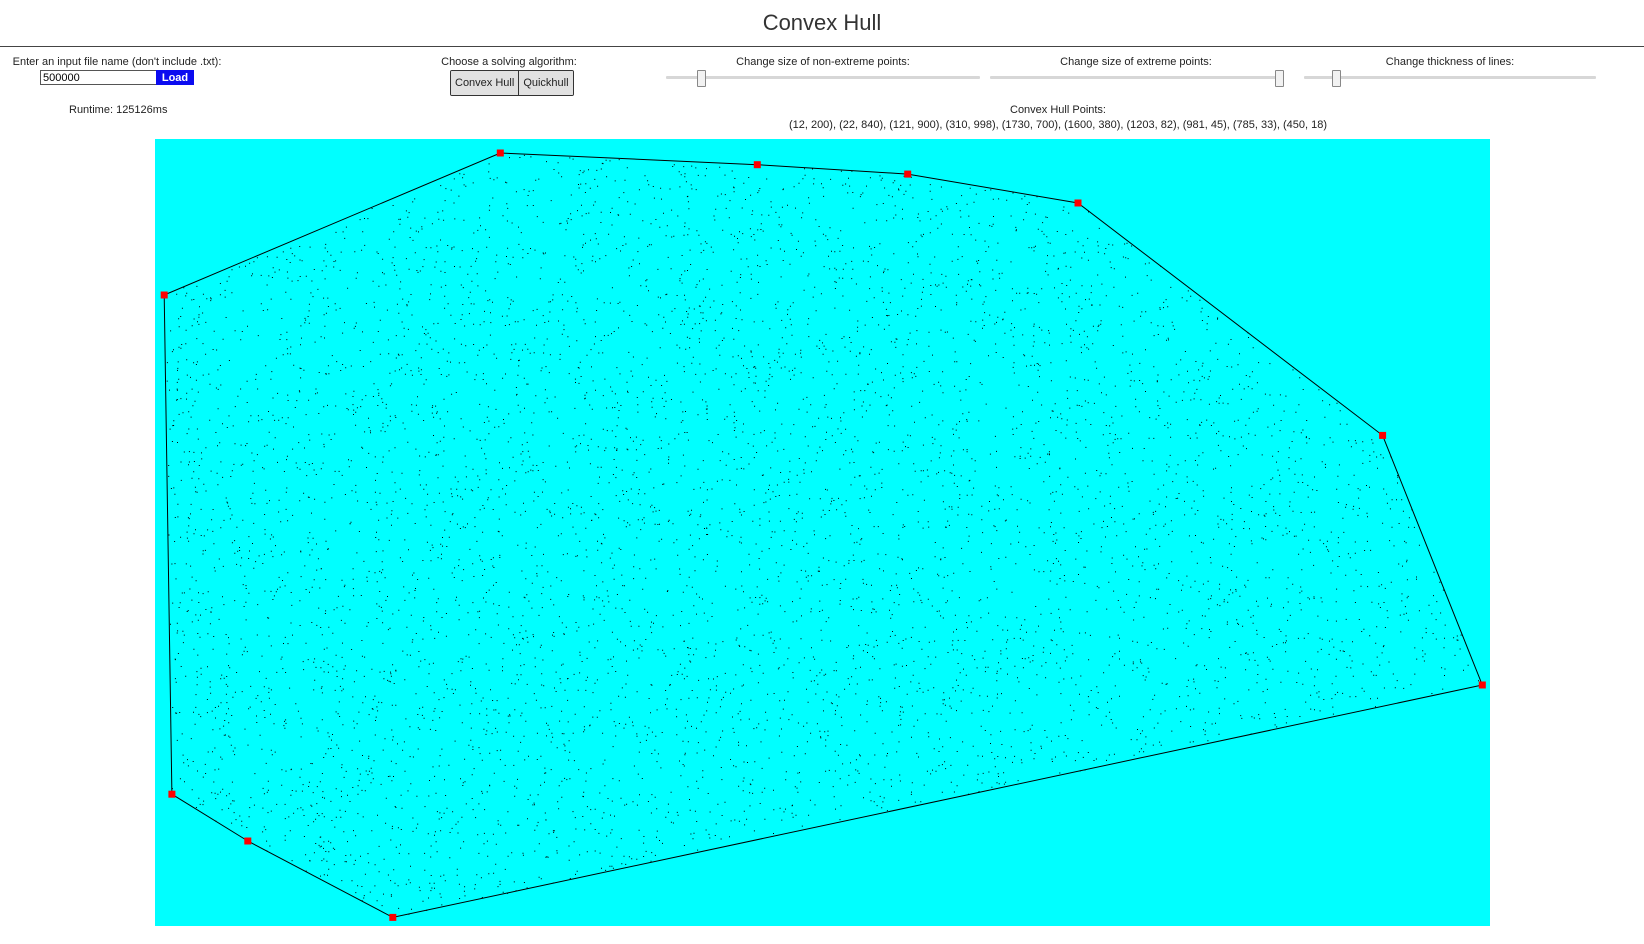 The height and width of the screenshot is (944, 1644). I want to click on quickhull-button: Quickhull, so click(546, 83).